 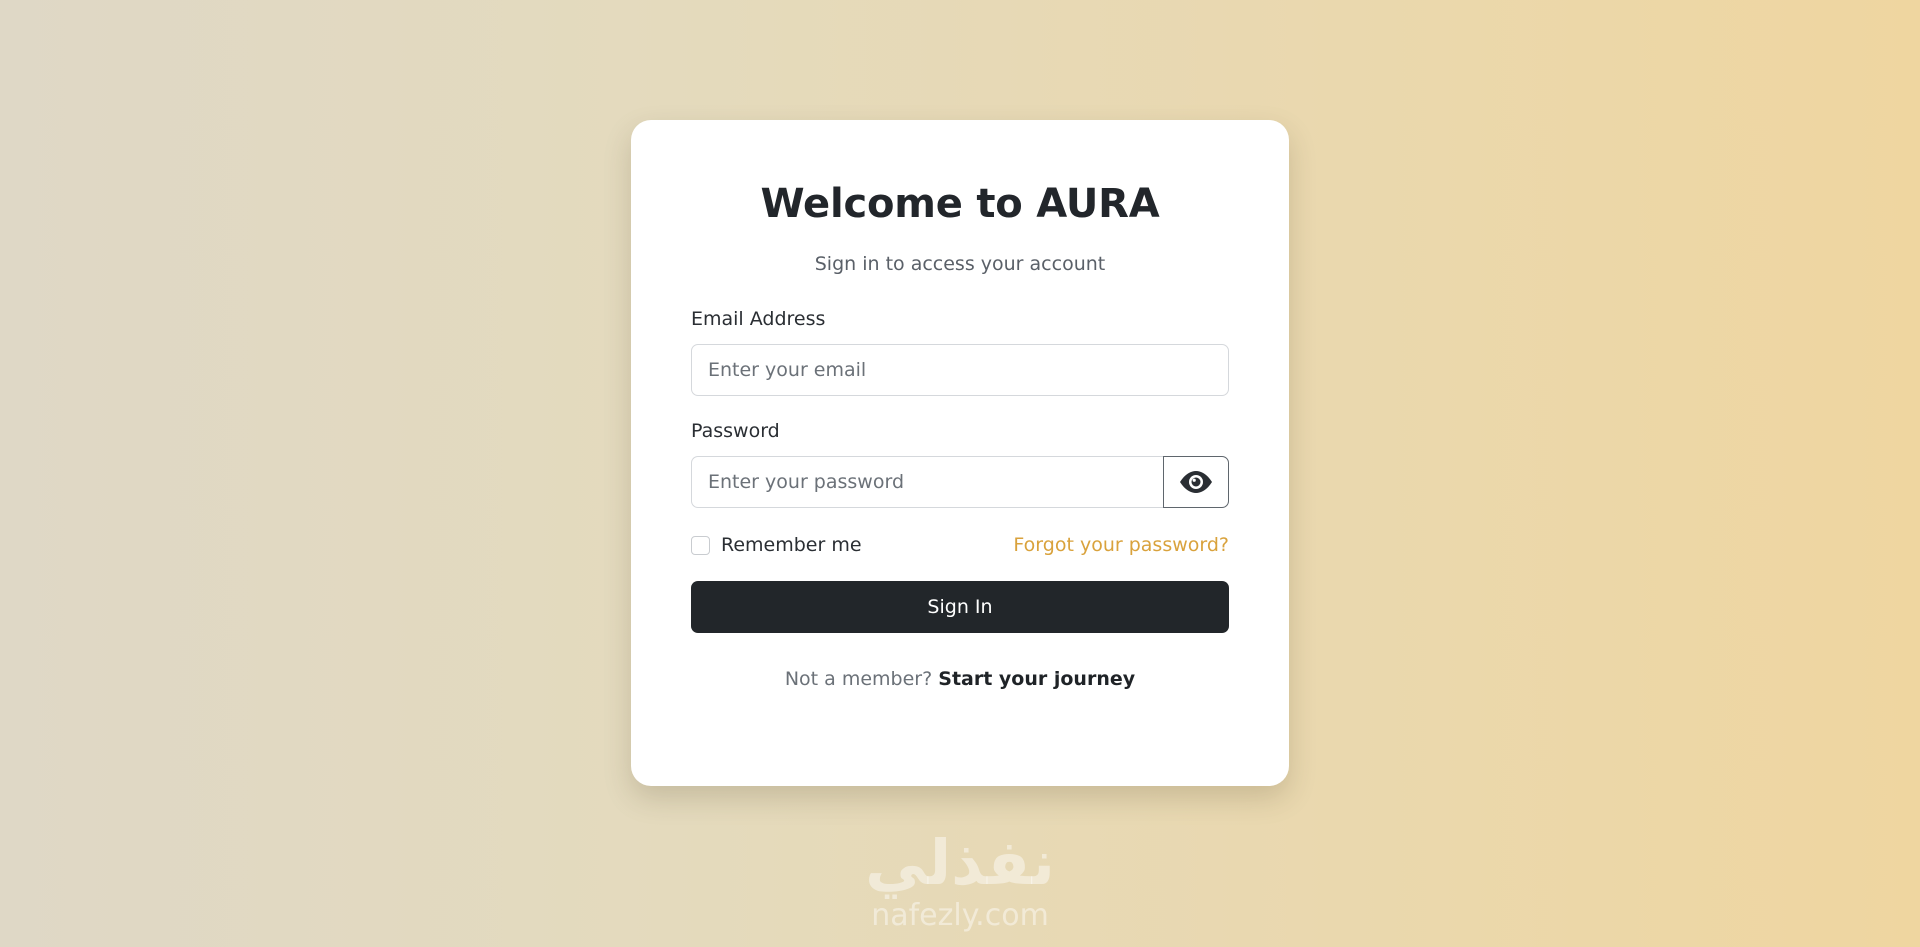 What do you see at coordinates (960, 264) in the screenshot?
I see `page-subtitle: Sign in to access your account` at bounding box center [960, 264].